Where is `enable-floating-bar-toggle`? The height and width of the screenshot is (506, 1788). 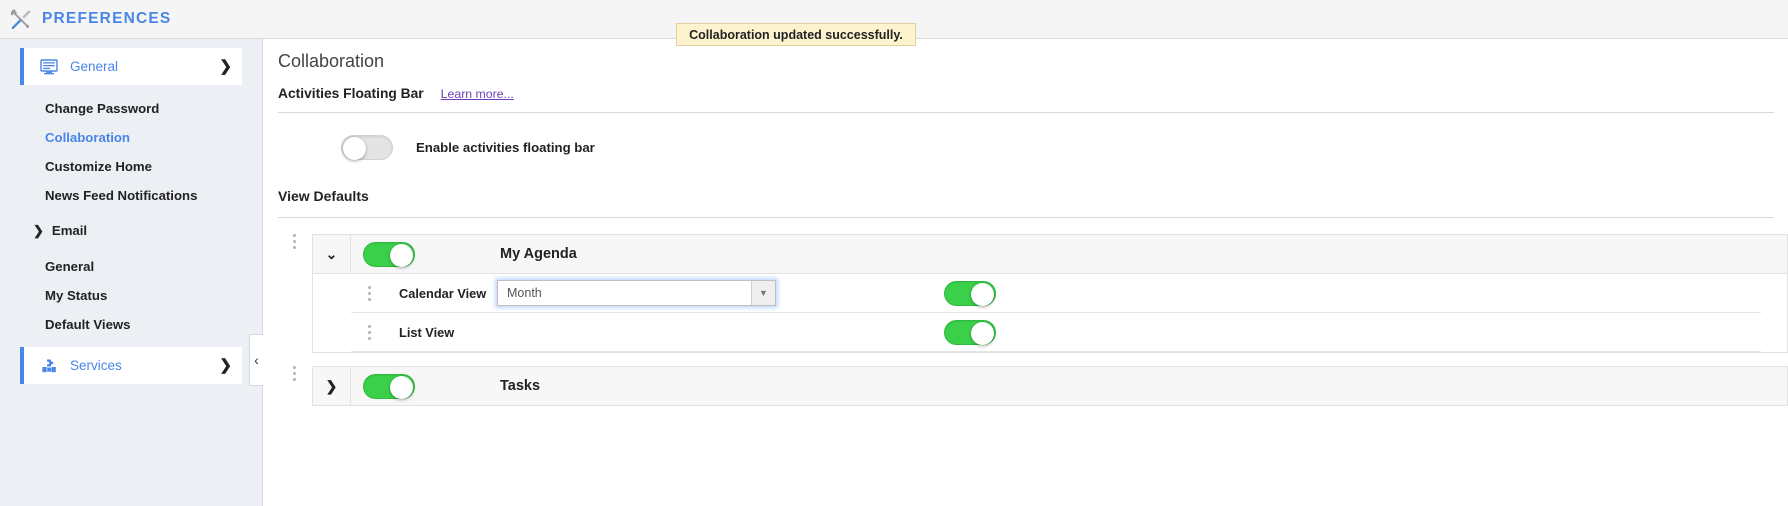
enable-floating-bar-toggle is located at coordinates (367, 147).